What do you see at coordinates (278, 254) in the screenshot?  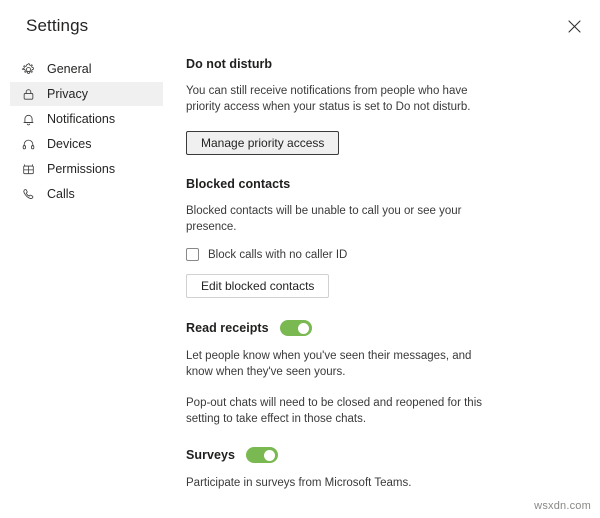 I see `block-calls-checkbox-label: Block calls with no caller ID` at bounding box center [278, 254].